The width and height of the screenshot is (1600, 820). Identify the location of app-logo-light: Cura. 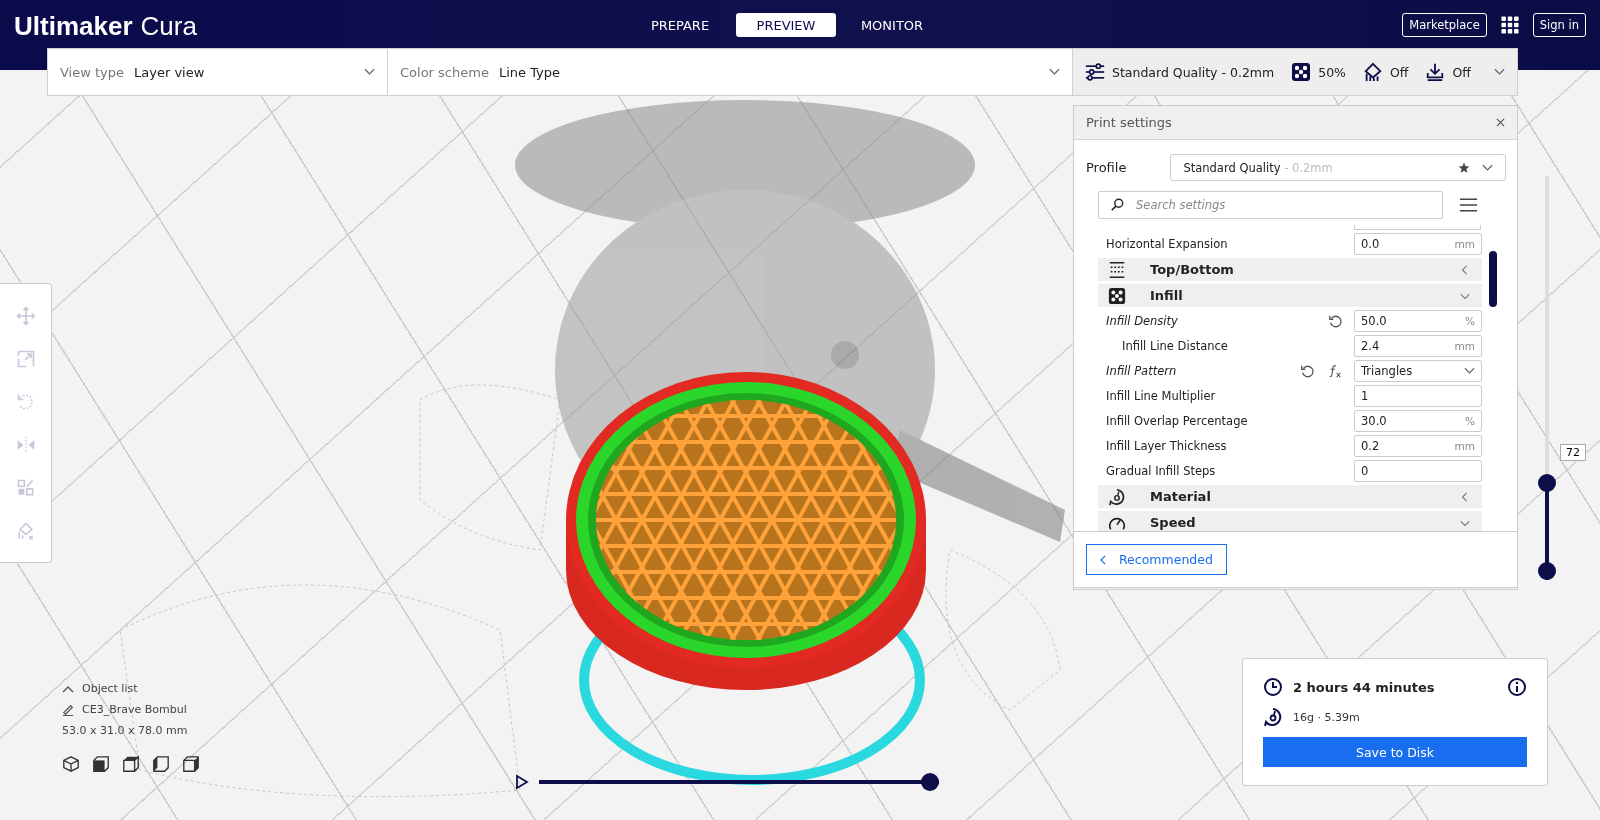
(168, 26).